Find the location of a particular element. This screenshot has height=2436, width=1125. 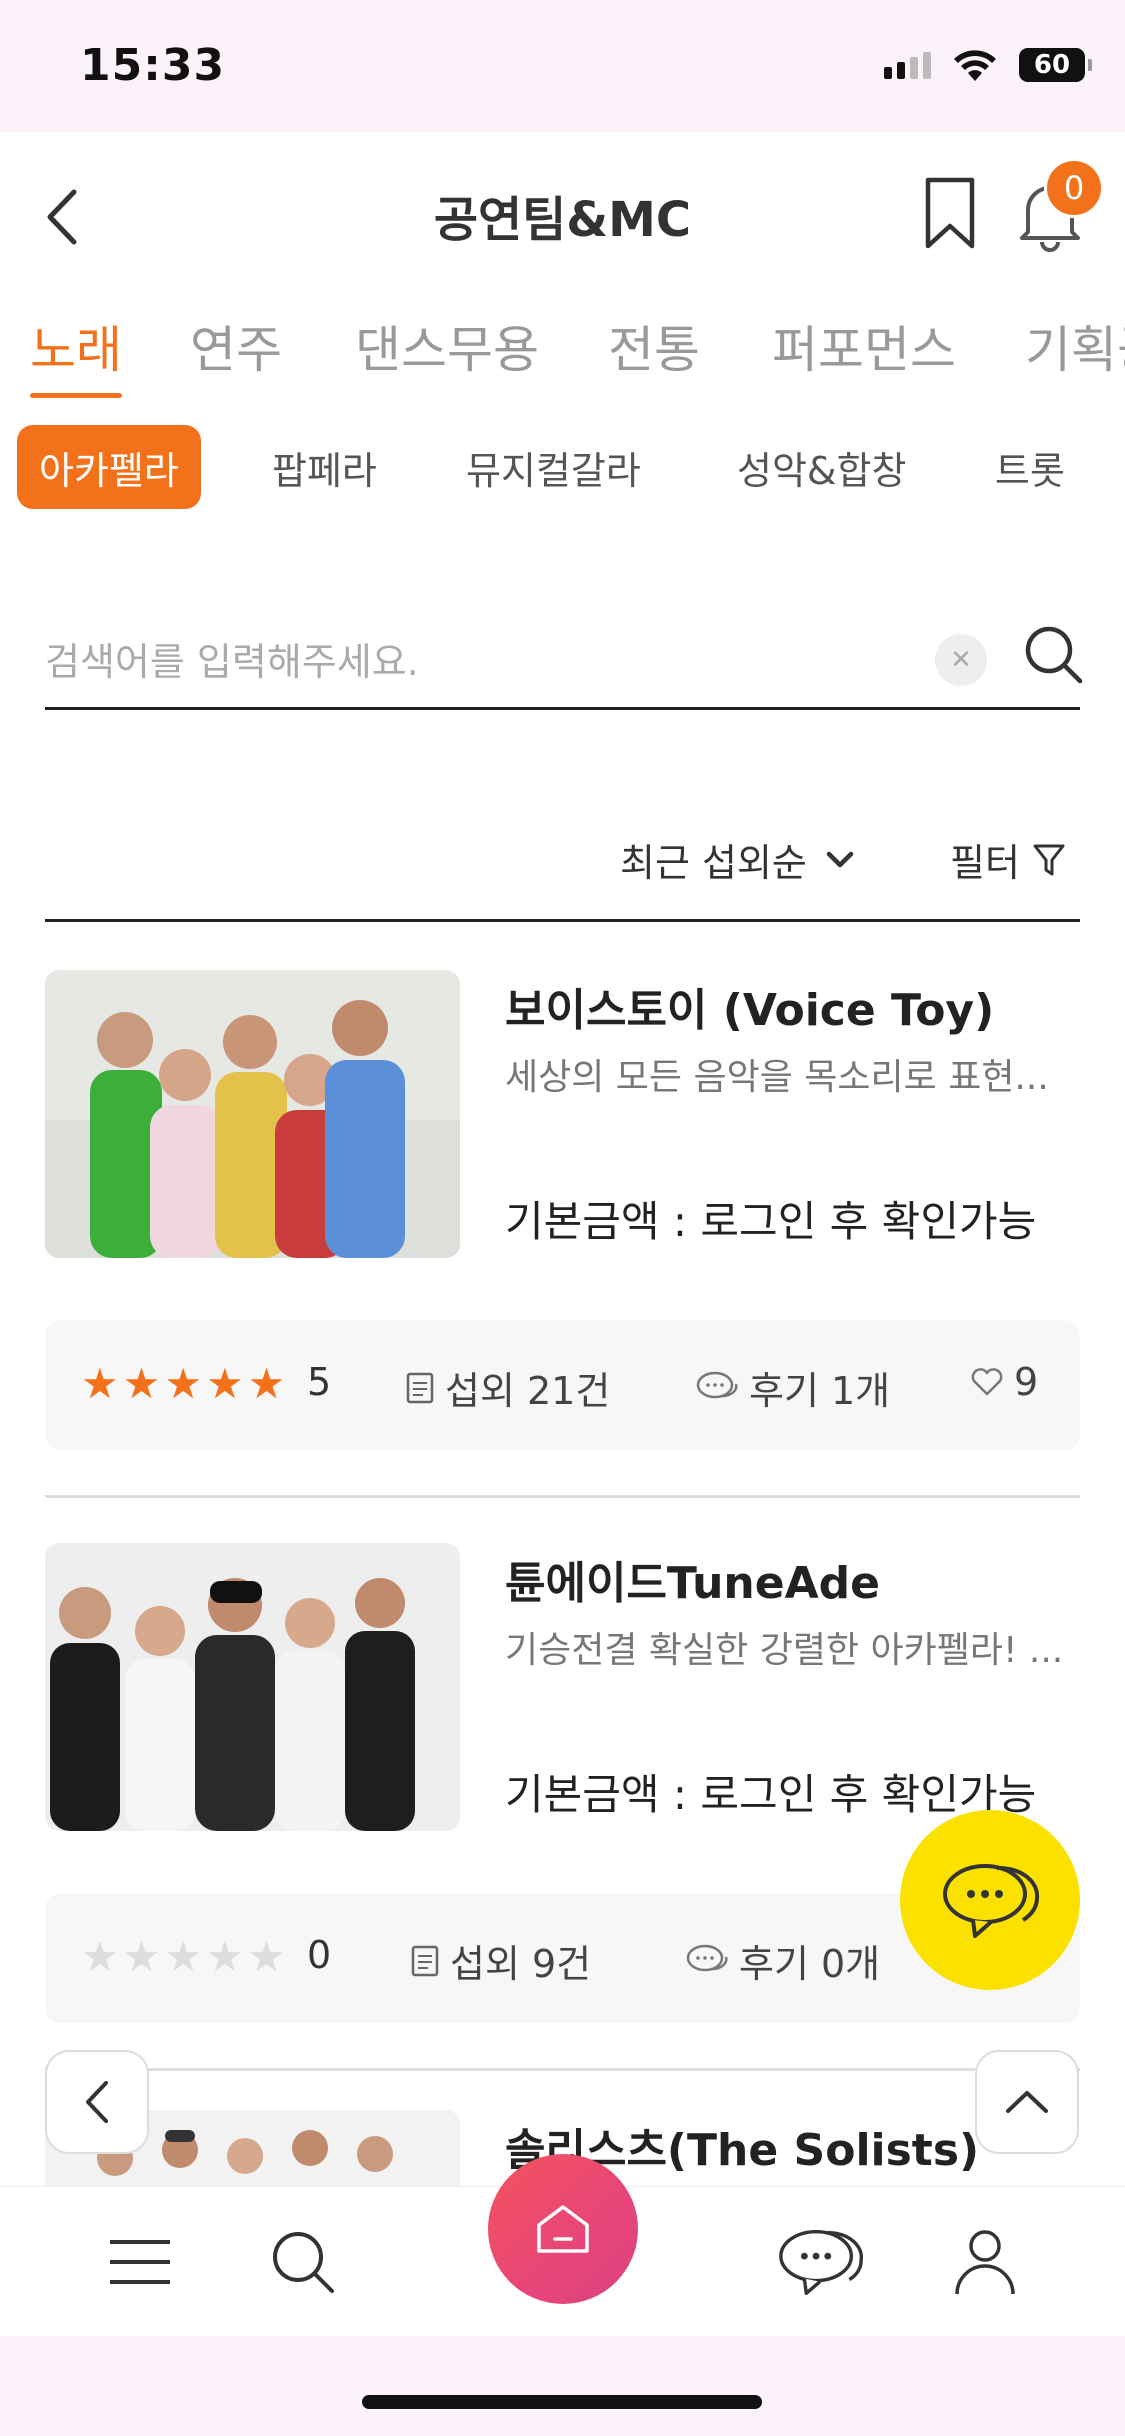

nav-profile-button is located at coordinates (985, 2262).